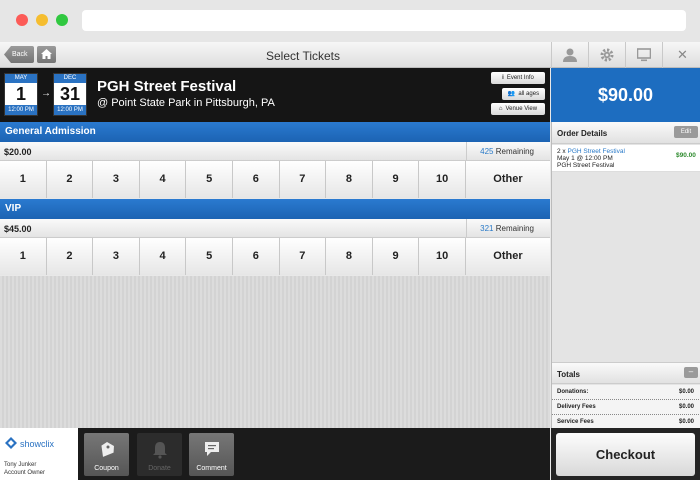 The height and width of the screenshot is (480, 700). I want to click on end-time: 12:00 PM, so click(70, 110).